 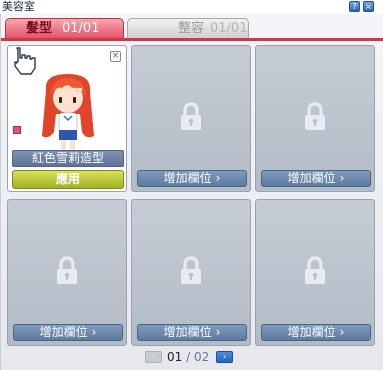 I want to click on tab-hair-label: 髮型, so click(x=39, y=28).